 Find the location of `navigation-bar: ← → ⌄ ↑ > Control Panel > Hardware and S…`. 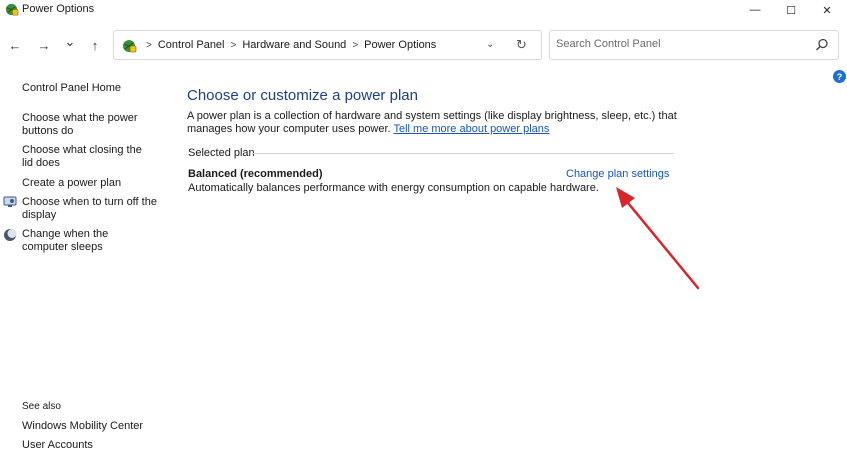

navigation-bar: ← → ⌄ ↑ > Control Panel > Hardware and S… is located at coordinates (423, 45).